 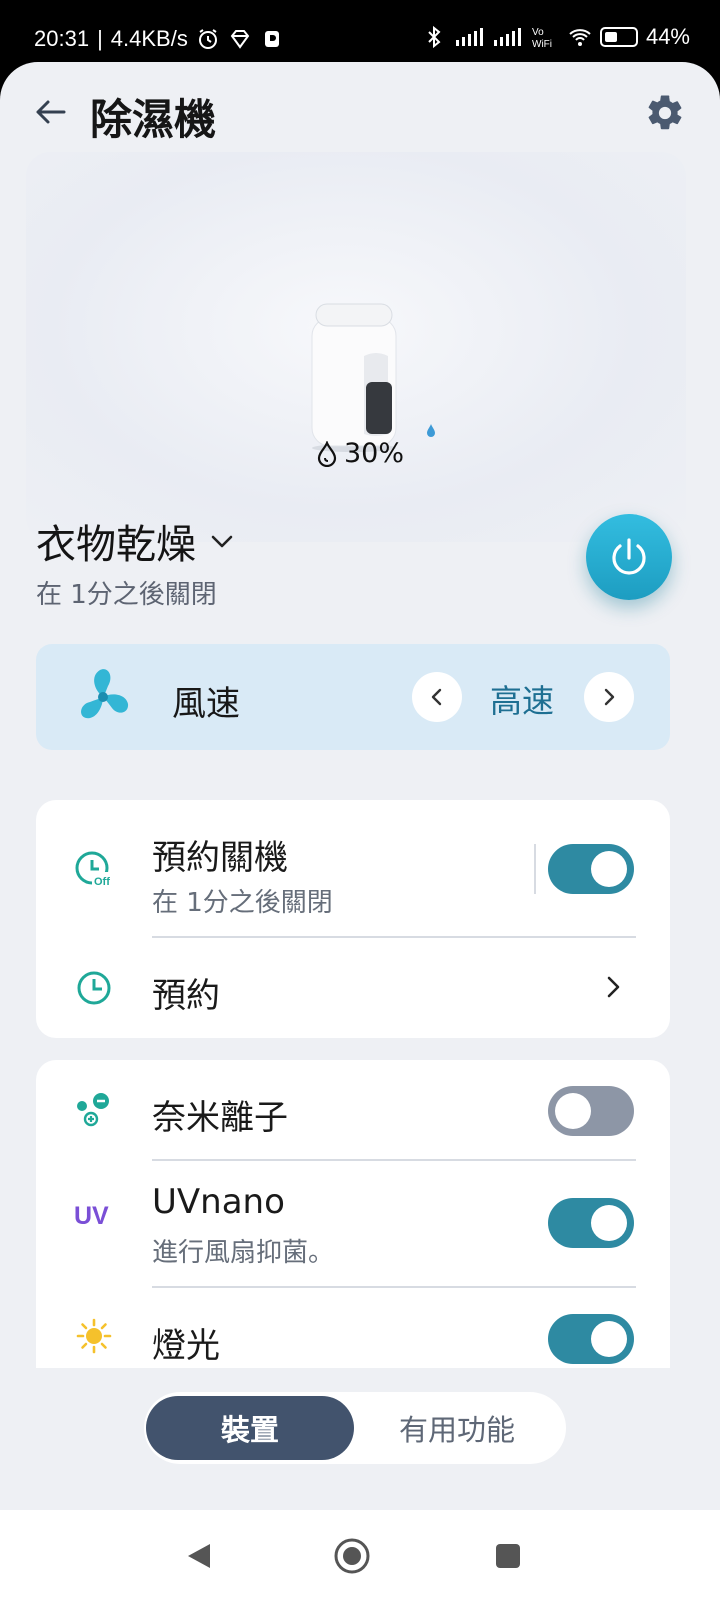 What do you see at coordinates (91, 1216) in the screenshot?
I see `uv-icon: UV` at bounding box center [91, 1216].